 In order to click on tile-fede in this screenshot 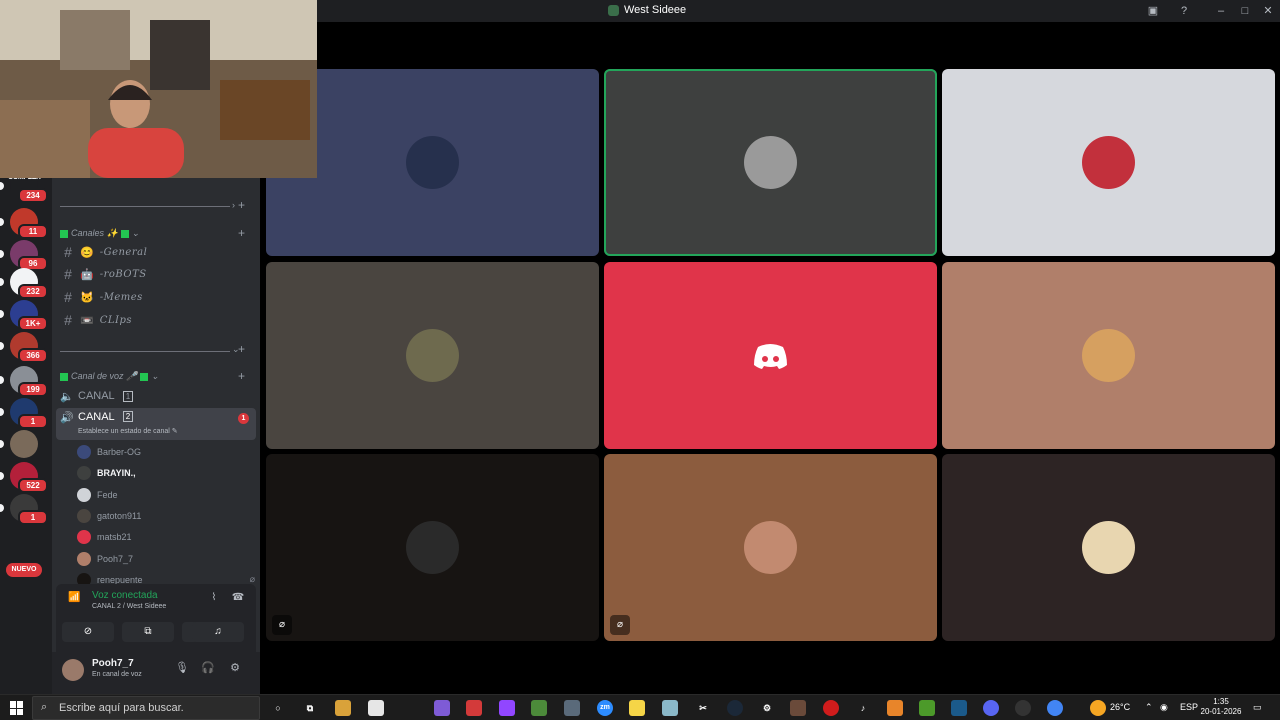, I will do `click(1108, 162)`.